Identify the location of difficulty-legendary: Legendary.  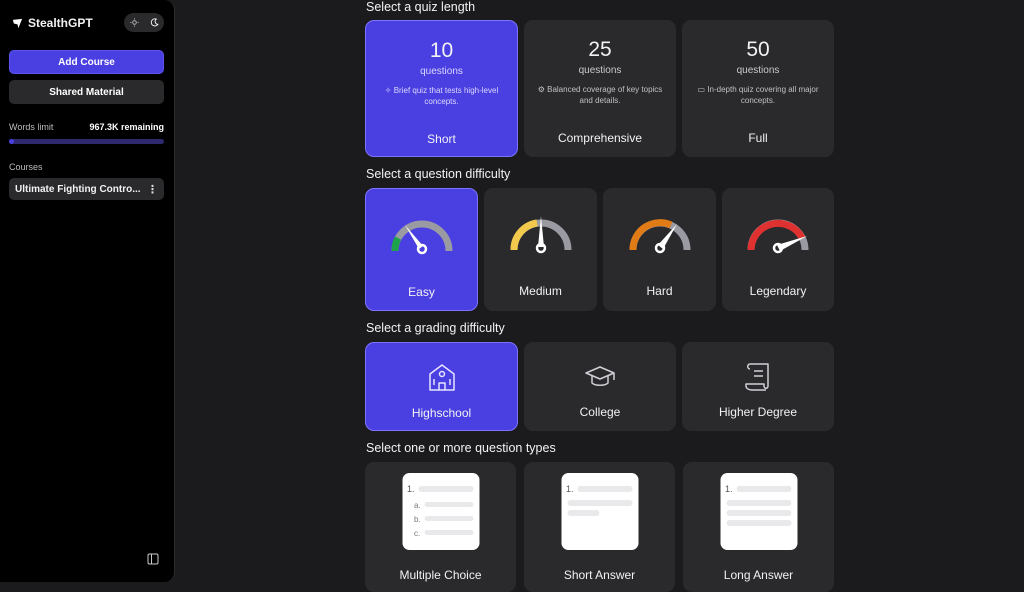
(778, 249).